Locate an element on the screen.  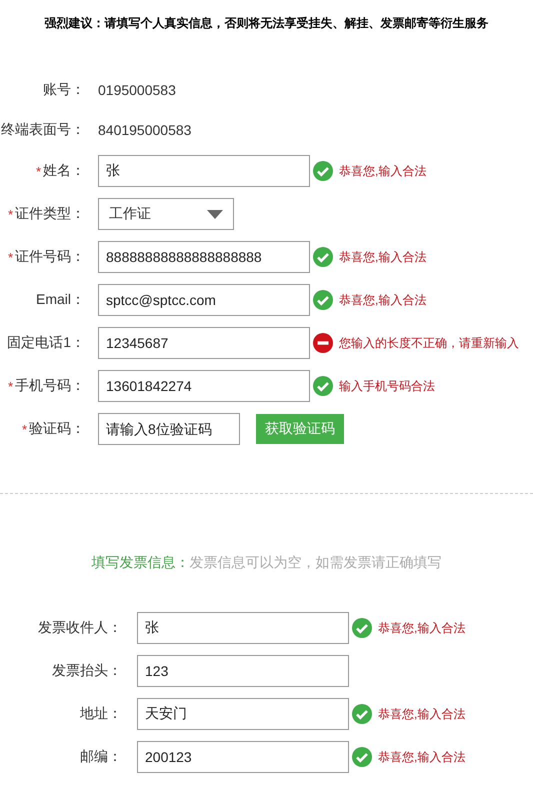
input-field: 请输入8位验证码 is located at coordinates (169, 429).